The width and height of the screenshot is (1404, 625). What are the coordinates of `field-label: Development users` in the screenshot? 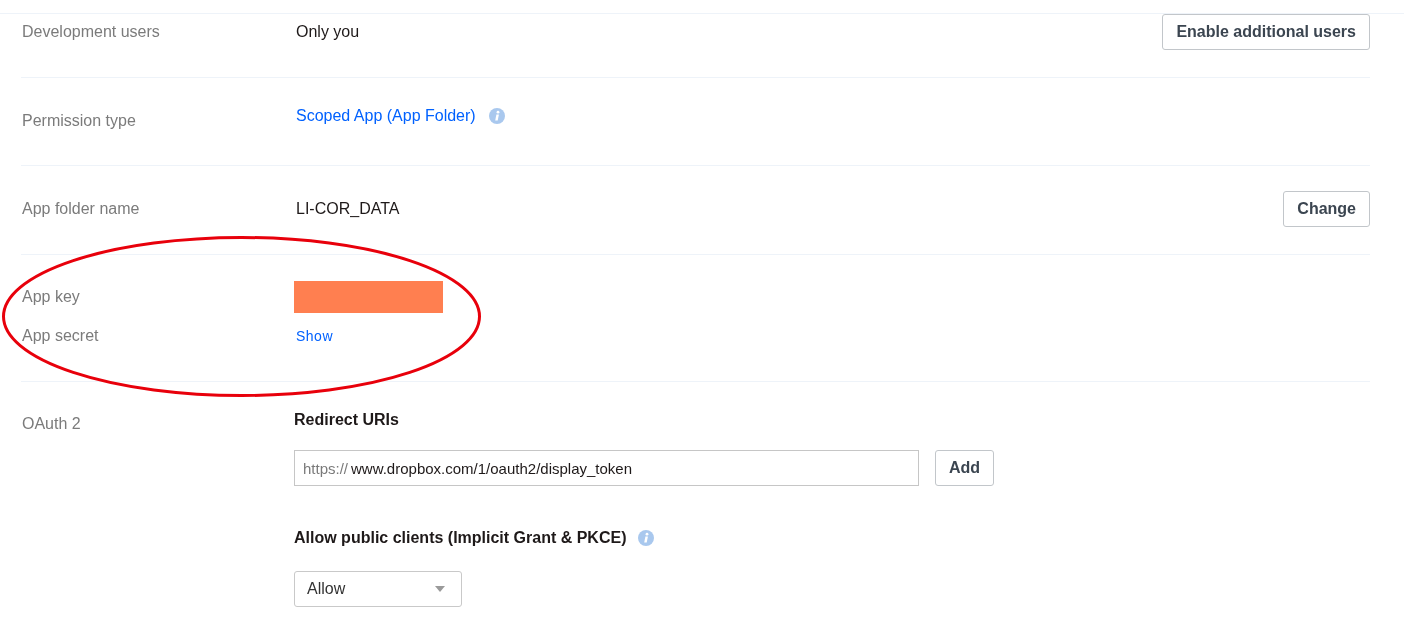 It's located at (91, 32).